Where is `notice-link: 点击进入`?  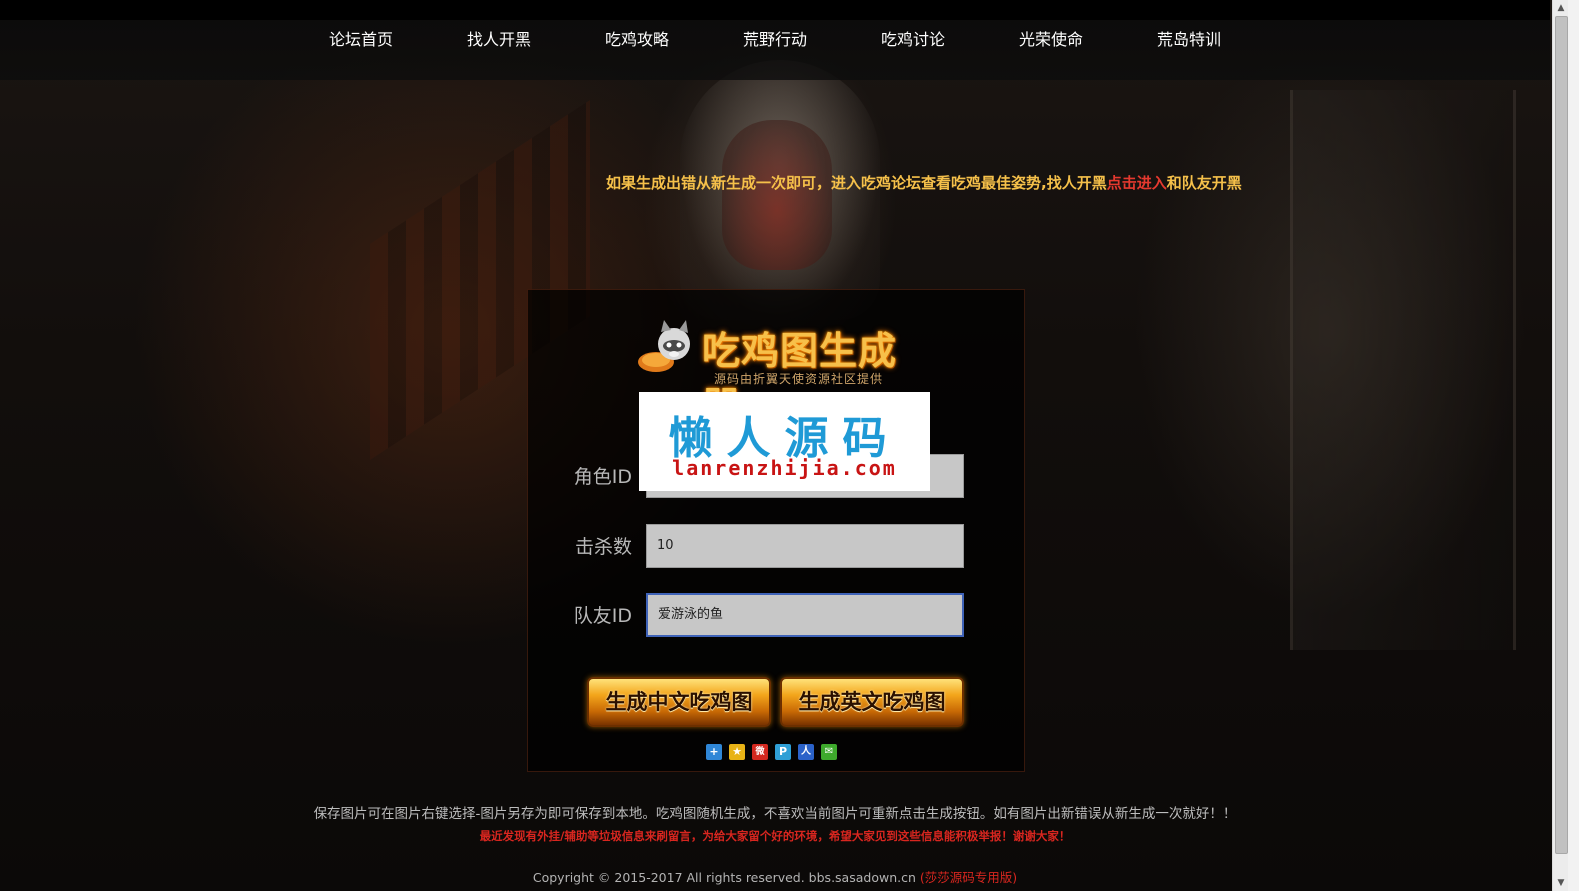 notice-link: 点击进入 is located at coordinates (1137, 183).